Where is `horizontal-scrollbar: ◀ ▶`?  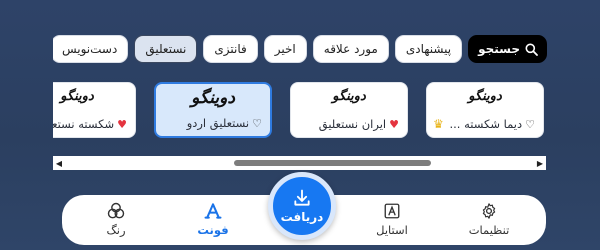 horizontal-scrollbar: ◀ ▶ is located at coordinates (299, 163).